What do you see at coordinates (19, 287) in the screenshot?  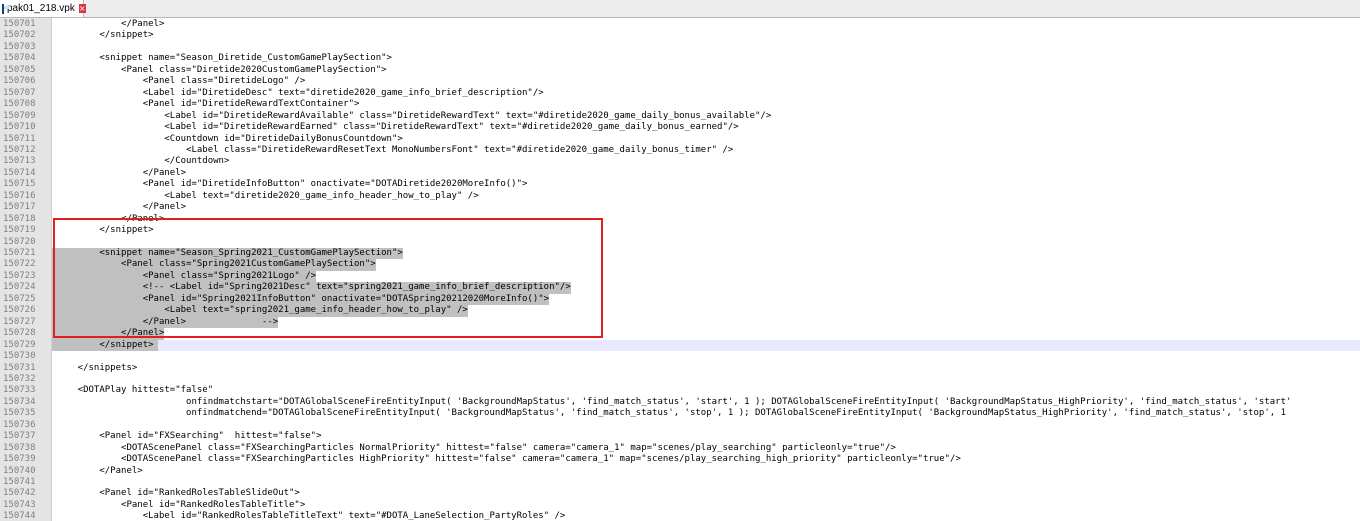 I see `line-number: 150724` at bounding box center [19, 287].